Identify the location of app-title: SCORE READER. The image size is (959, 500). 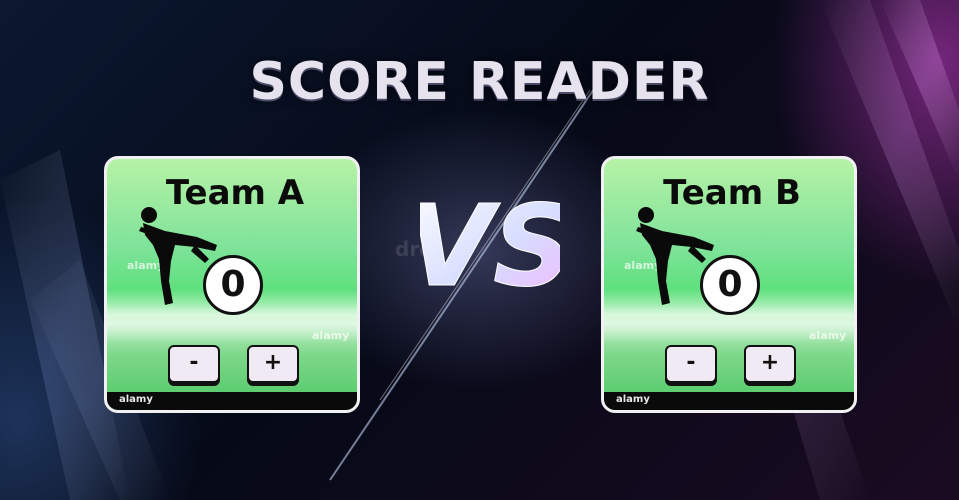
(479, 82).